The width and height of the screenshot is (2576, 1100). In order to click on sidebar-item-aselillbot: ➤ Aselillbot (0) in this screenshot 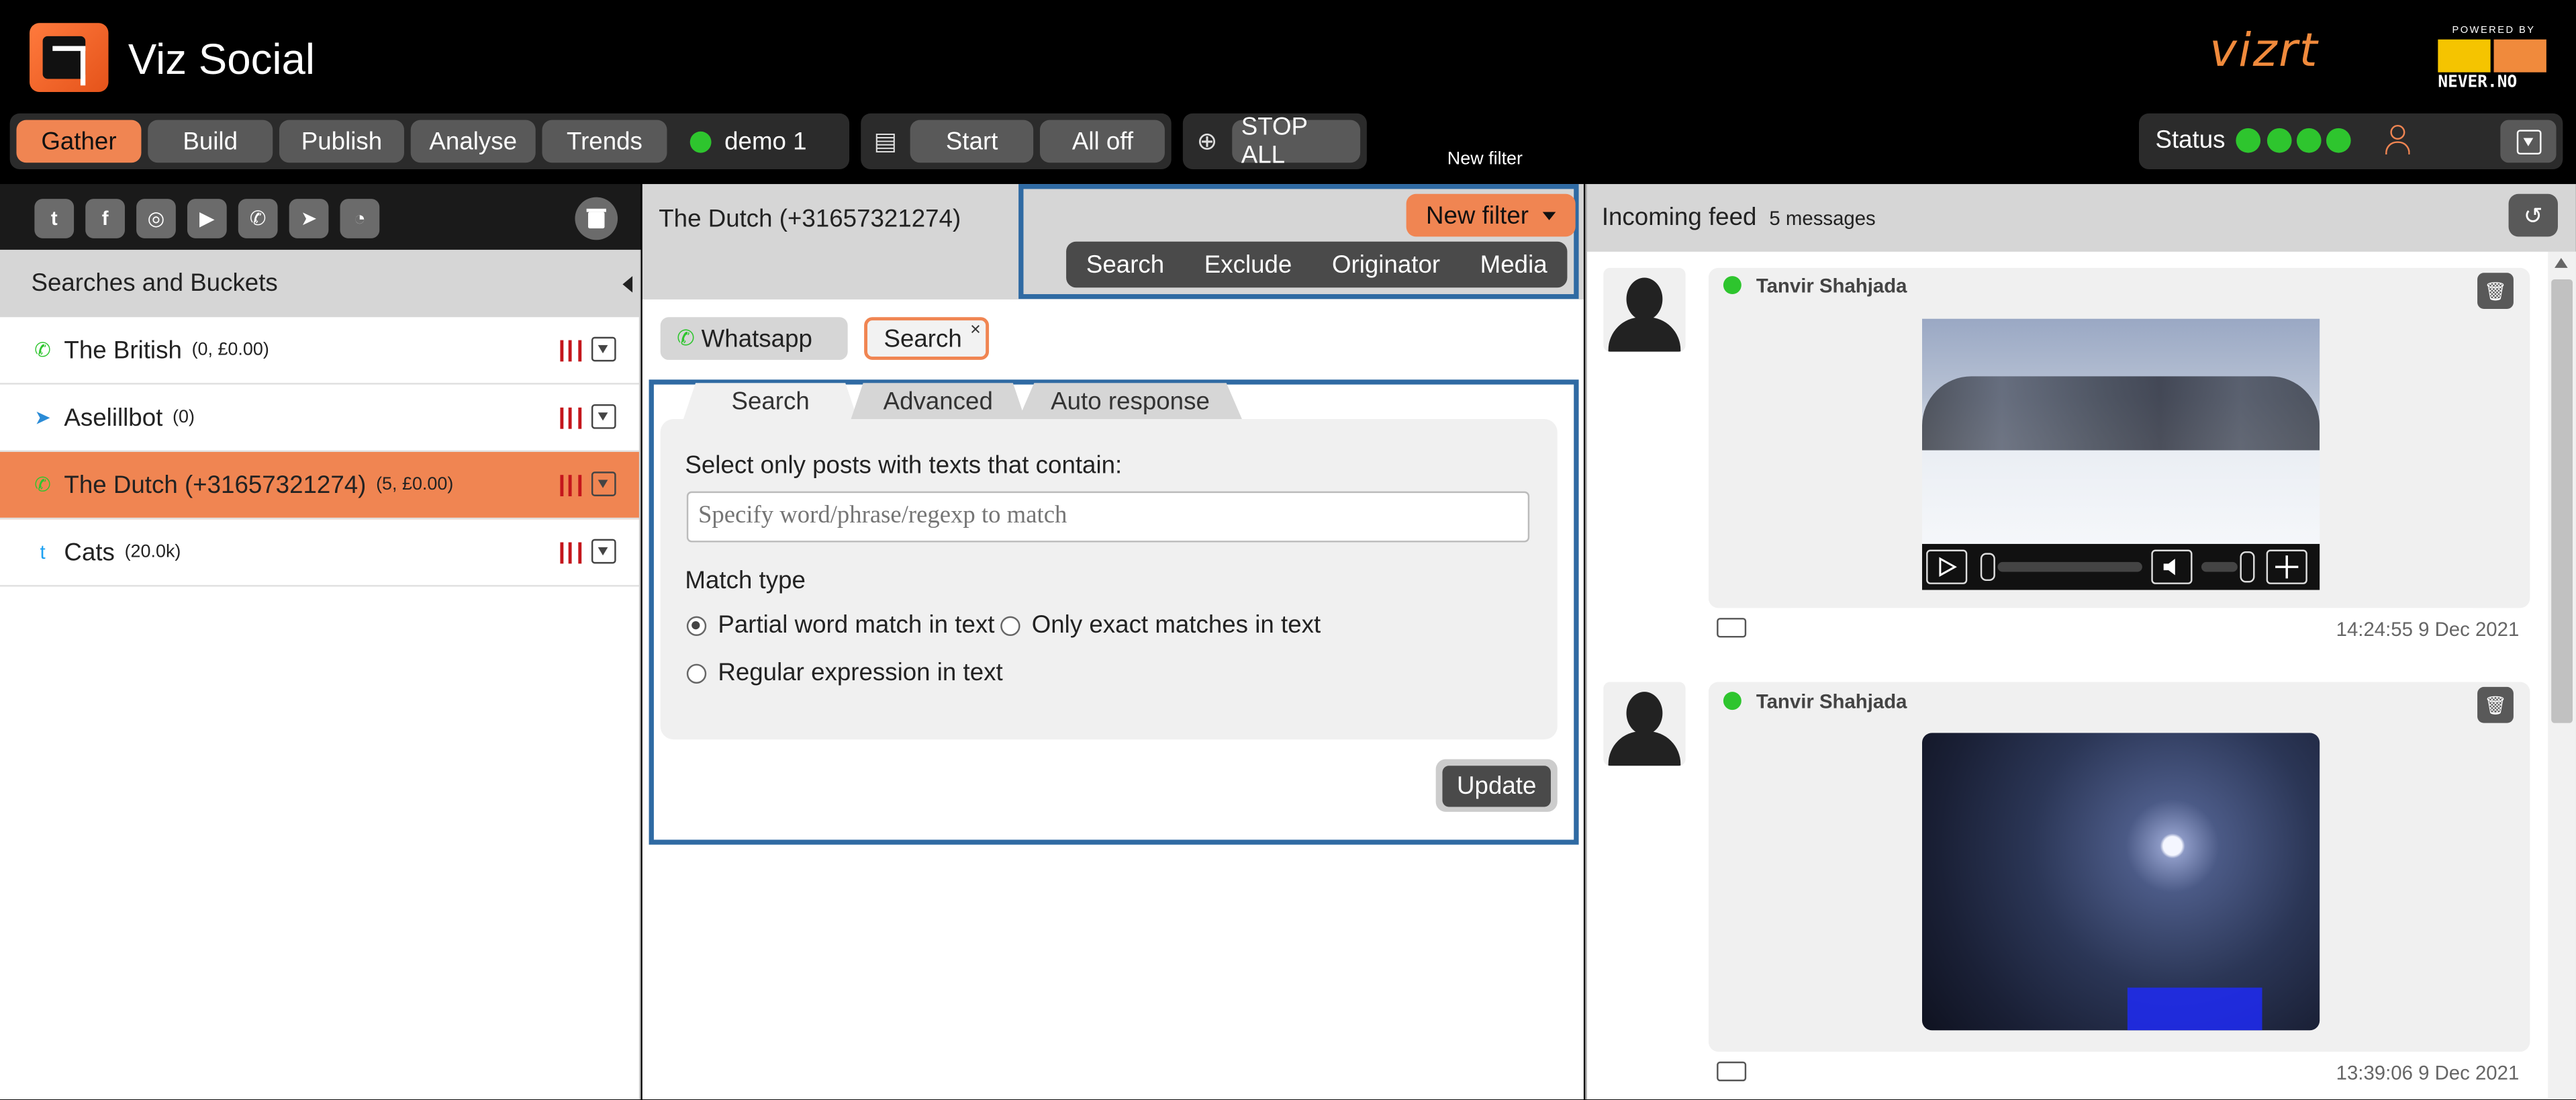, I will do `click(319, 418)`.